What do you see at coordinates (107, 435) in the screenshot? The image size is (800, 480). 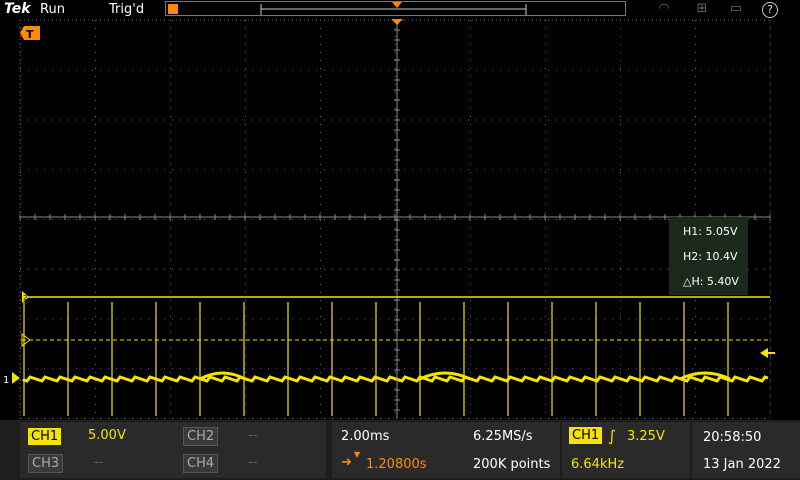 I see `ch1-scale: 5.00V` at bounding box center [107, 435].